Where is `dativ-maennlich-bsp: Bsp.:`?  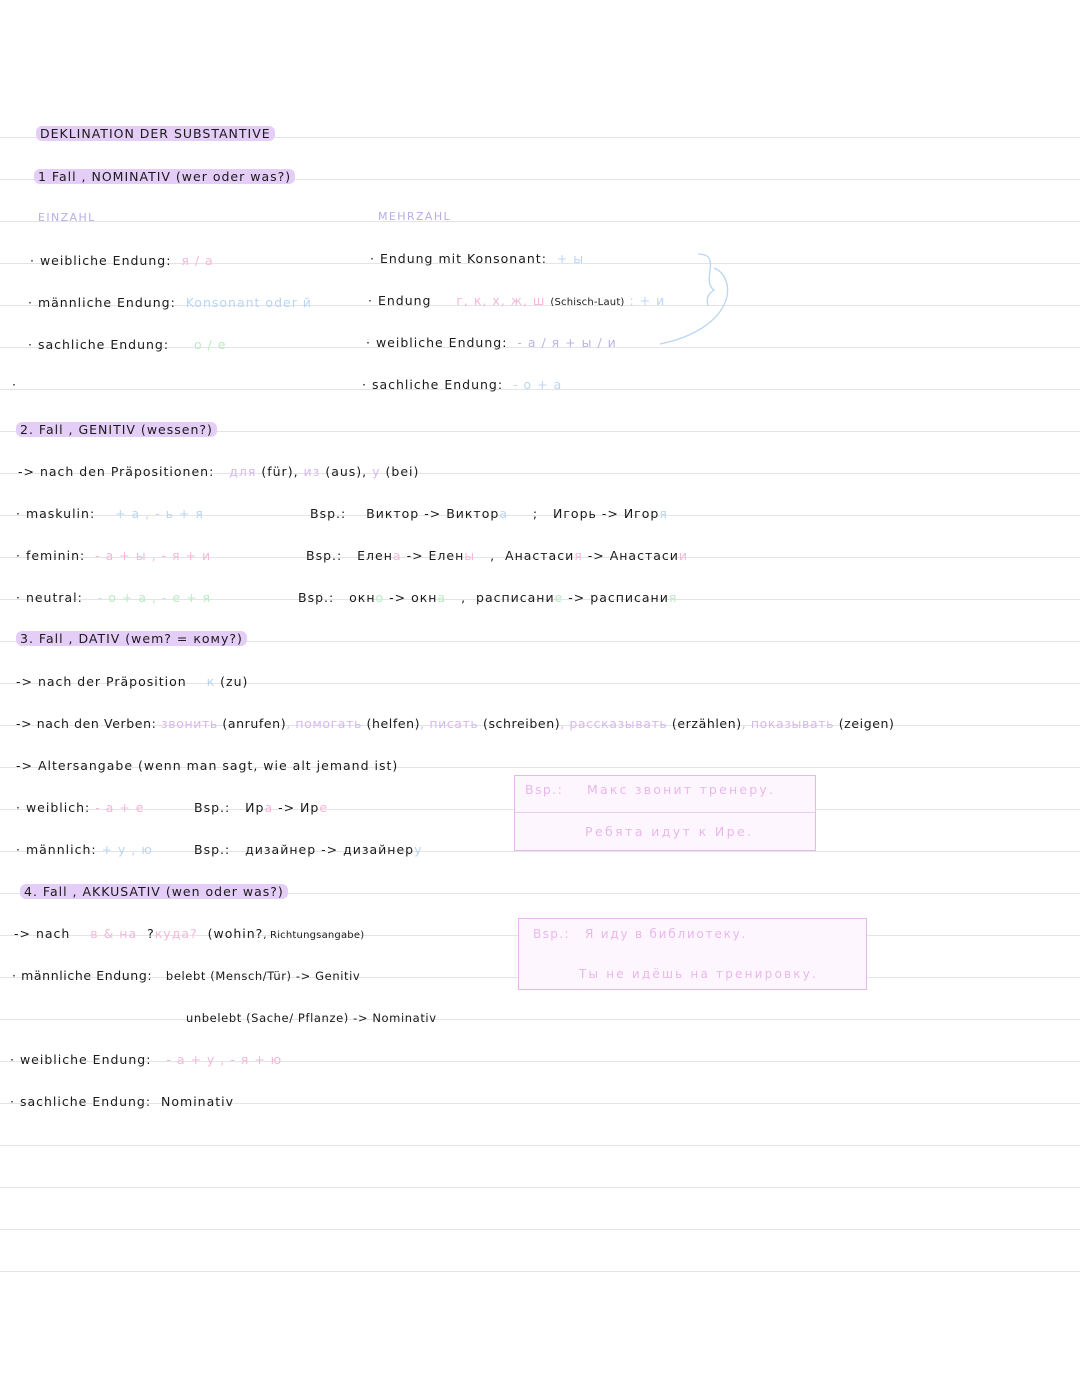
dativ-maennlich-bsp: Bsp.: is located at coordinates (212, 849).